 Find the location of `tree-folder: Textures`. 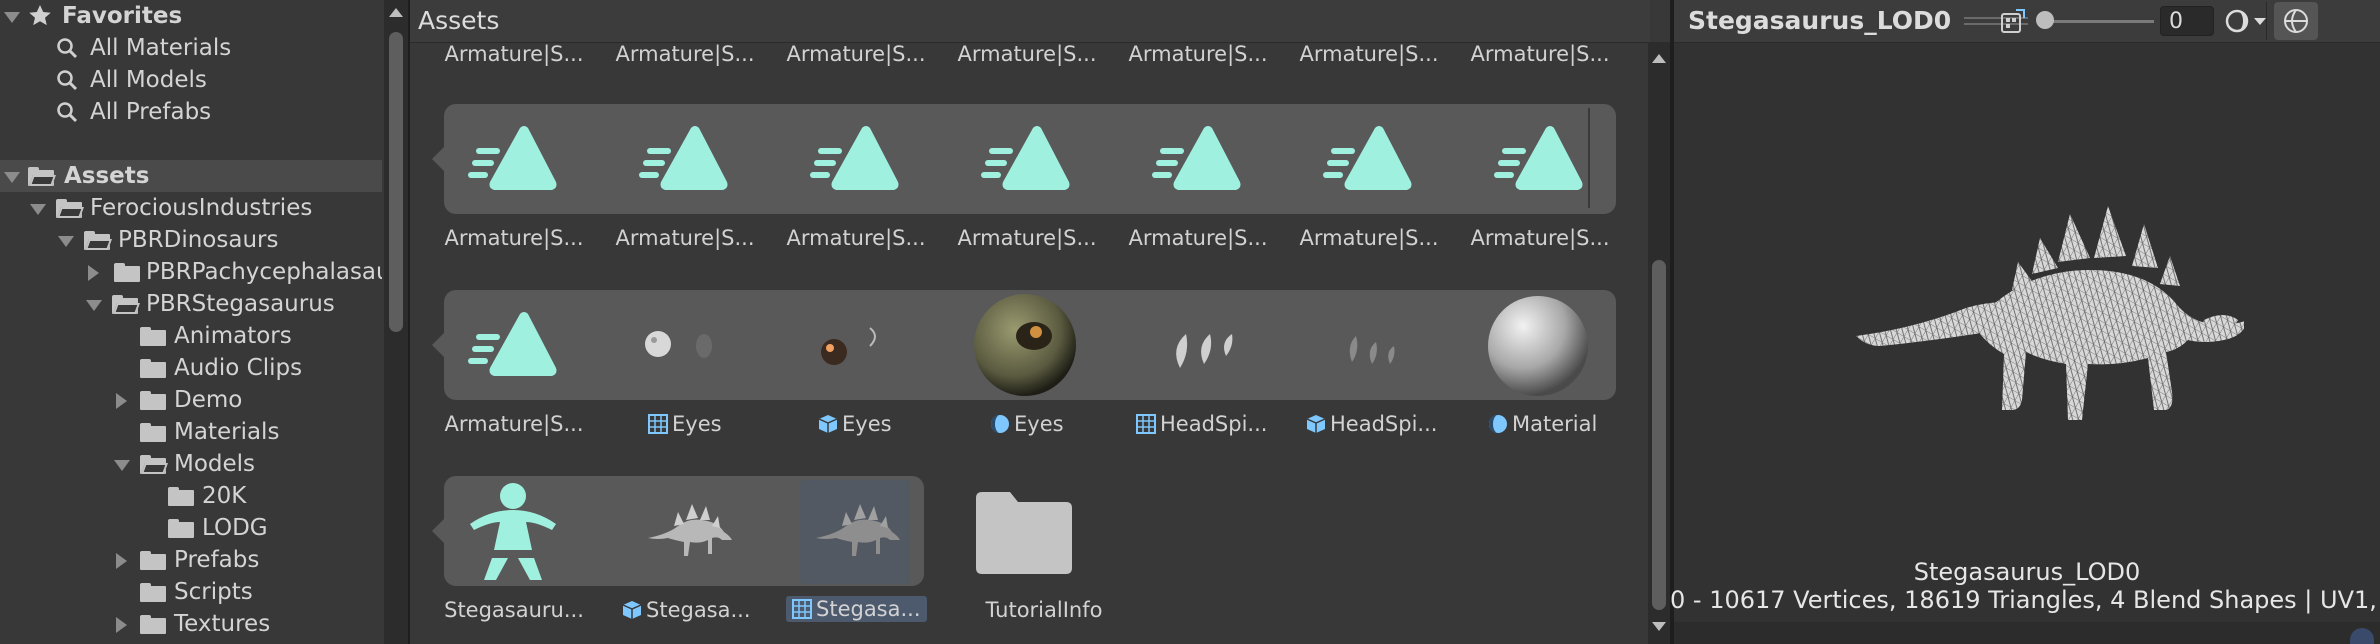

tree-folder: Textures is located at coordinates (191, 624).